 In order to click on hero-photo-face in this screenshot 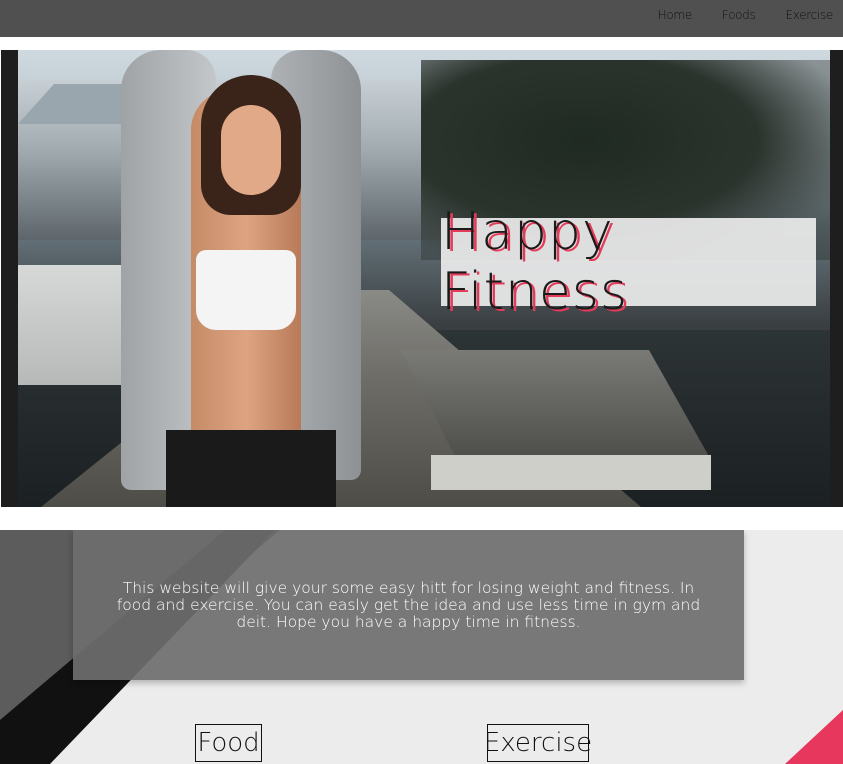, I will do `click(251, 150)`.